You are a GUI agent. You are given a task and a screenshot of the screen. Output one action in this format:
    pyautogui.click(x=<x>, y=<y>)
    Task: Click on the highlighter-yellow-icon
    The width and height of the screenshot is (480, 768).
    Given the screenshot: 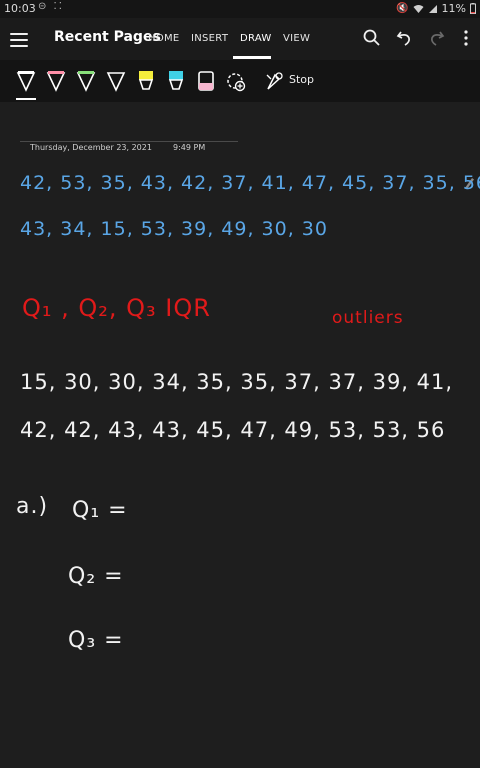 What is the action you would take?
    pyautogui.click(x=146, y=82)
    